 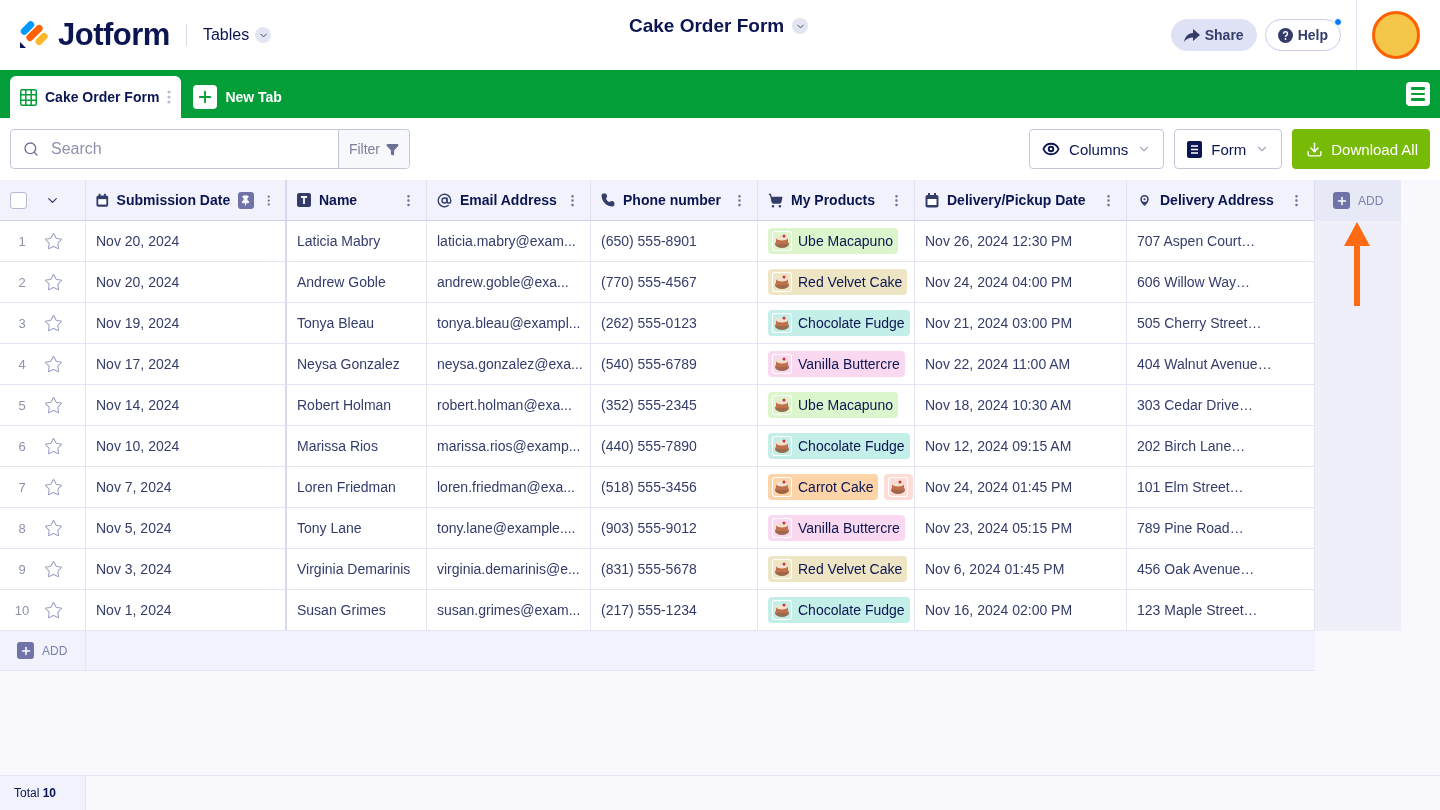 What do you see at coordinates (357, 282) in the screenshot?
I see `table-cell: Andrew Goble` at bounding box center [357, 282].